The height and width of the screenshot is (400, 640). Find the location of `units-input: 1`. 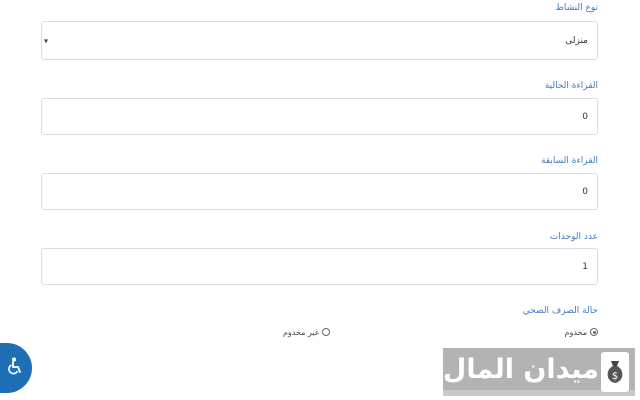

units-input: 1 is located at coordinates (319, 266).